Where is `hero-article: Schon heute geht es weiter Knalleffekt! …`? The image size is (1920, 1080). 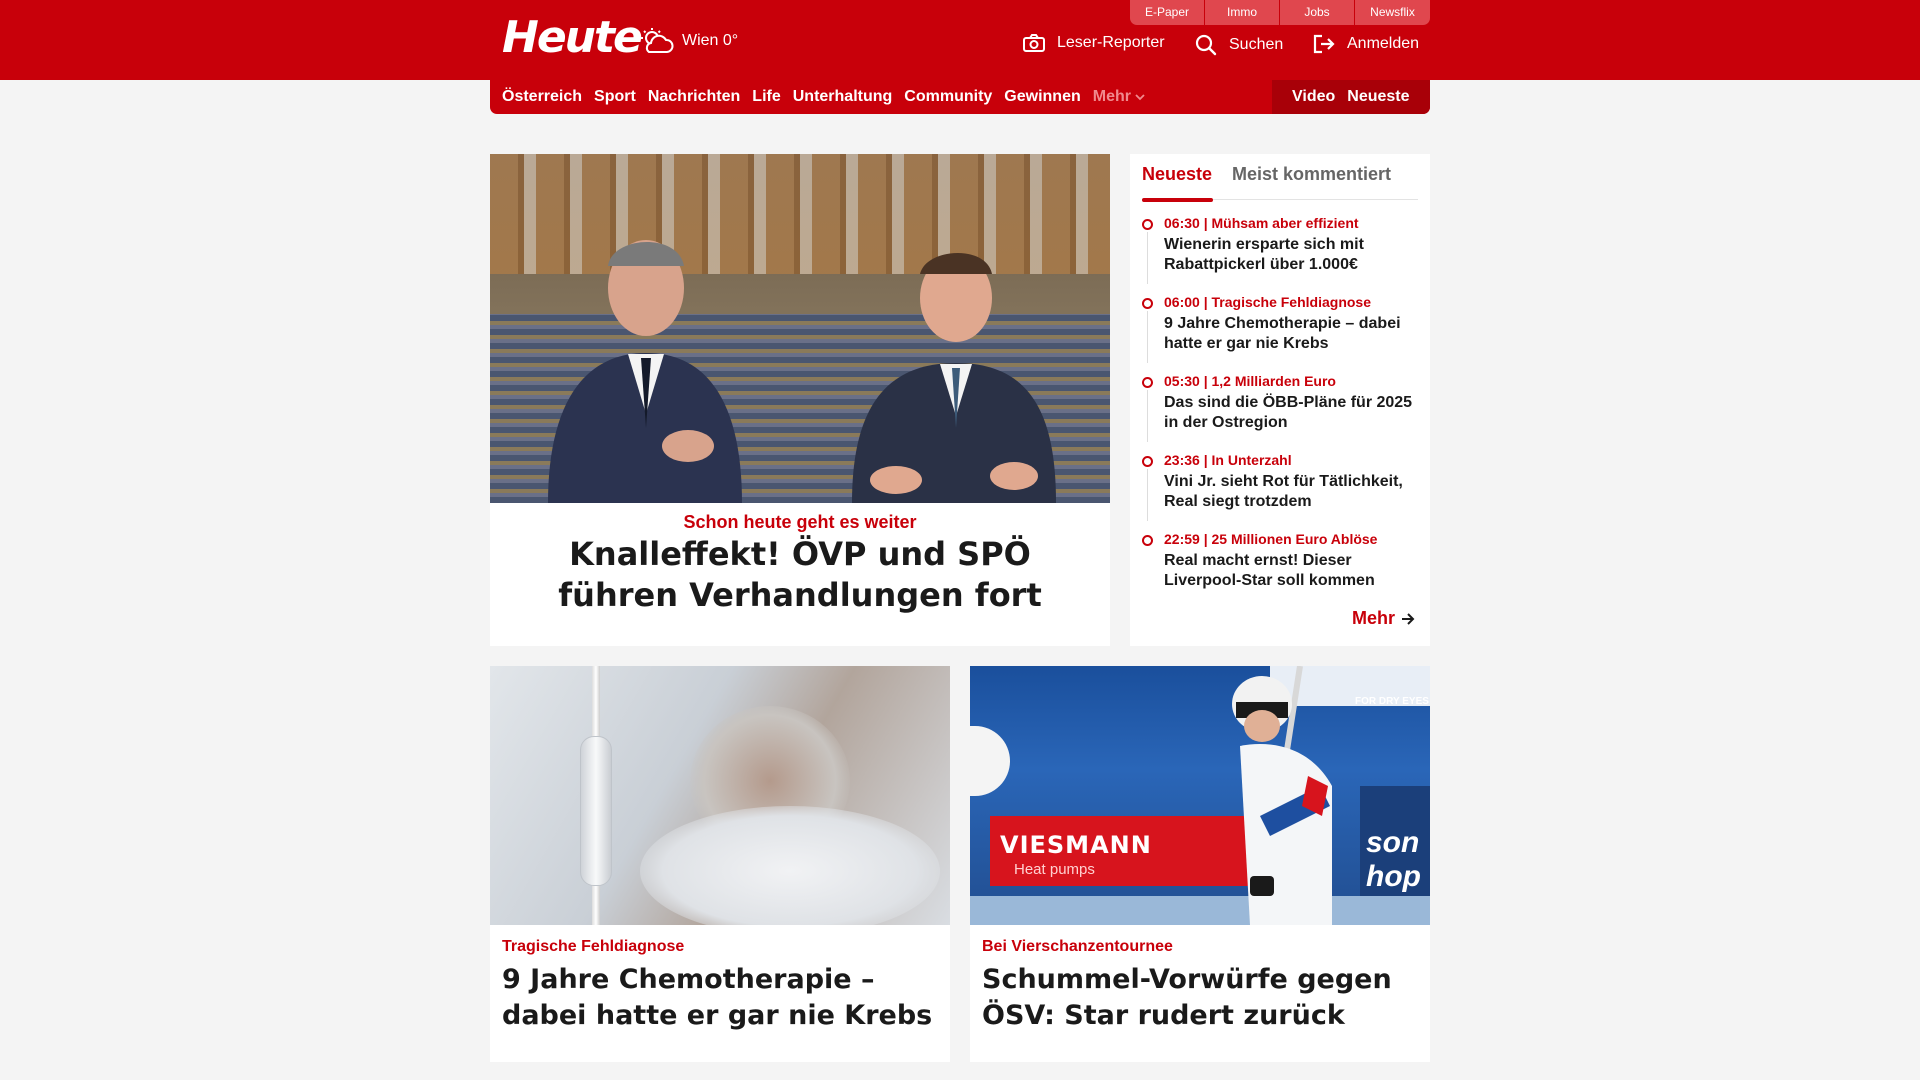 hero-article: Schon heute geht es weiter Knalleffekt! … is located at coordinates (800, 400).